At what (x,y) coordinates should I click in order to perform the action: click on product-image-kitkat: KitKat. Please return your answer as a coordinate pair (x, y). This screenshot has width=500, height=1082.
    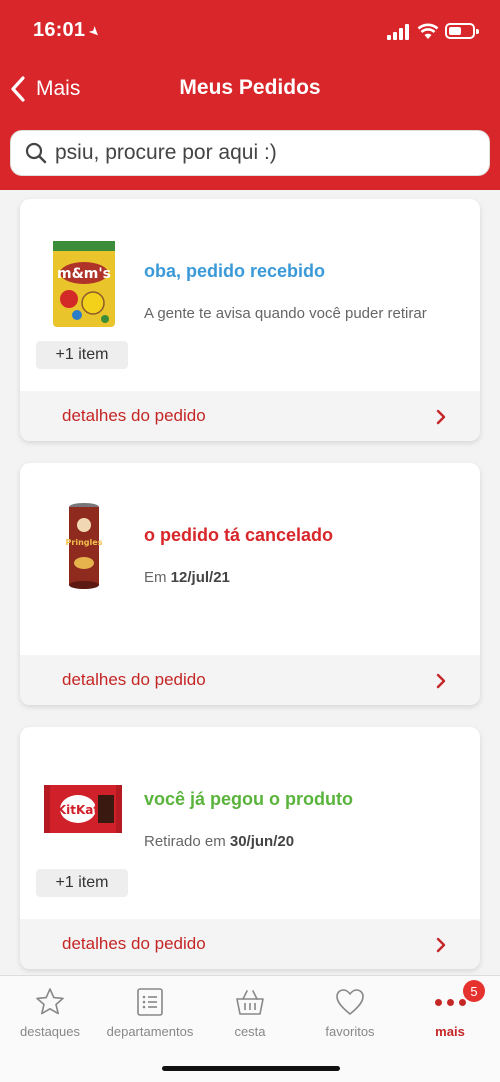
    Looking at the image, I should click on (83, 809).